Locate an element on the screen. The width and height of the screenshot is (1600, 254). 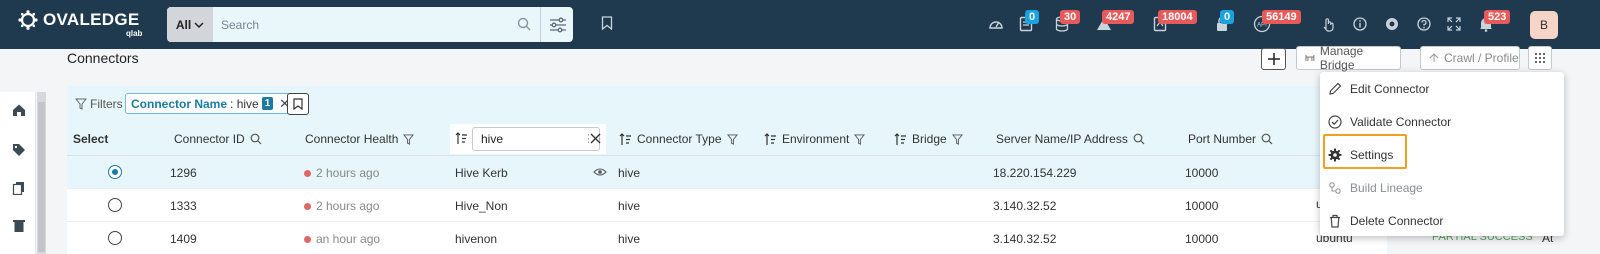
manage-bridge-button: Manage Bridge is located at coordinates (1348, 58).